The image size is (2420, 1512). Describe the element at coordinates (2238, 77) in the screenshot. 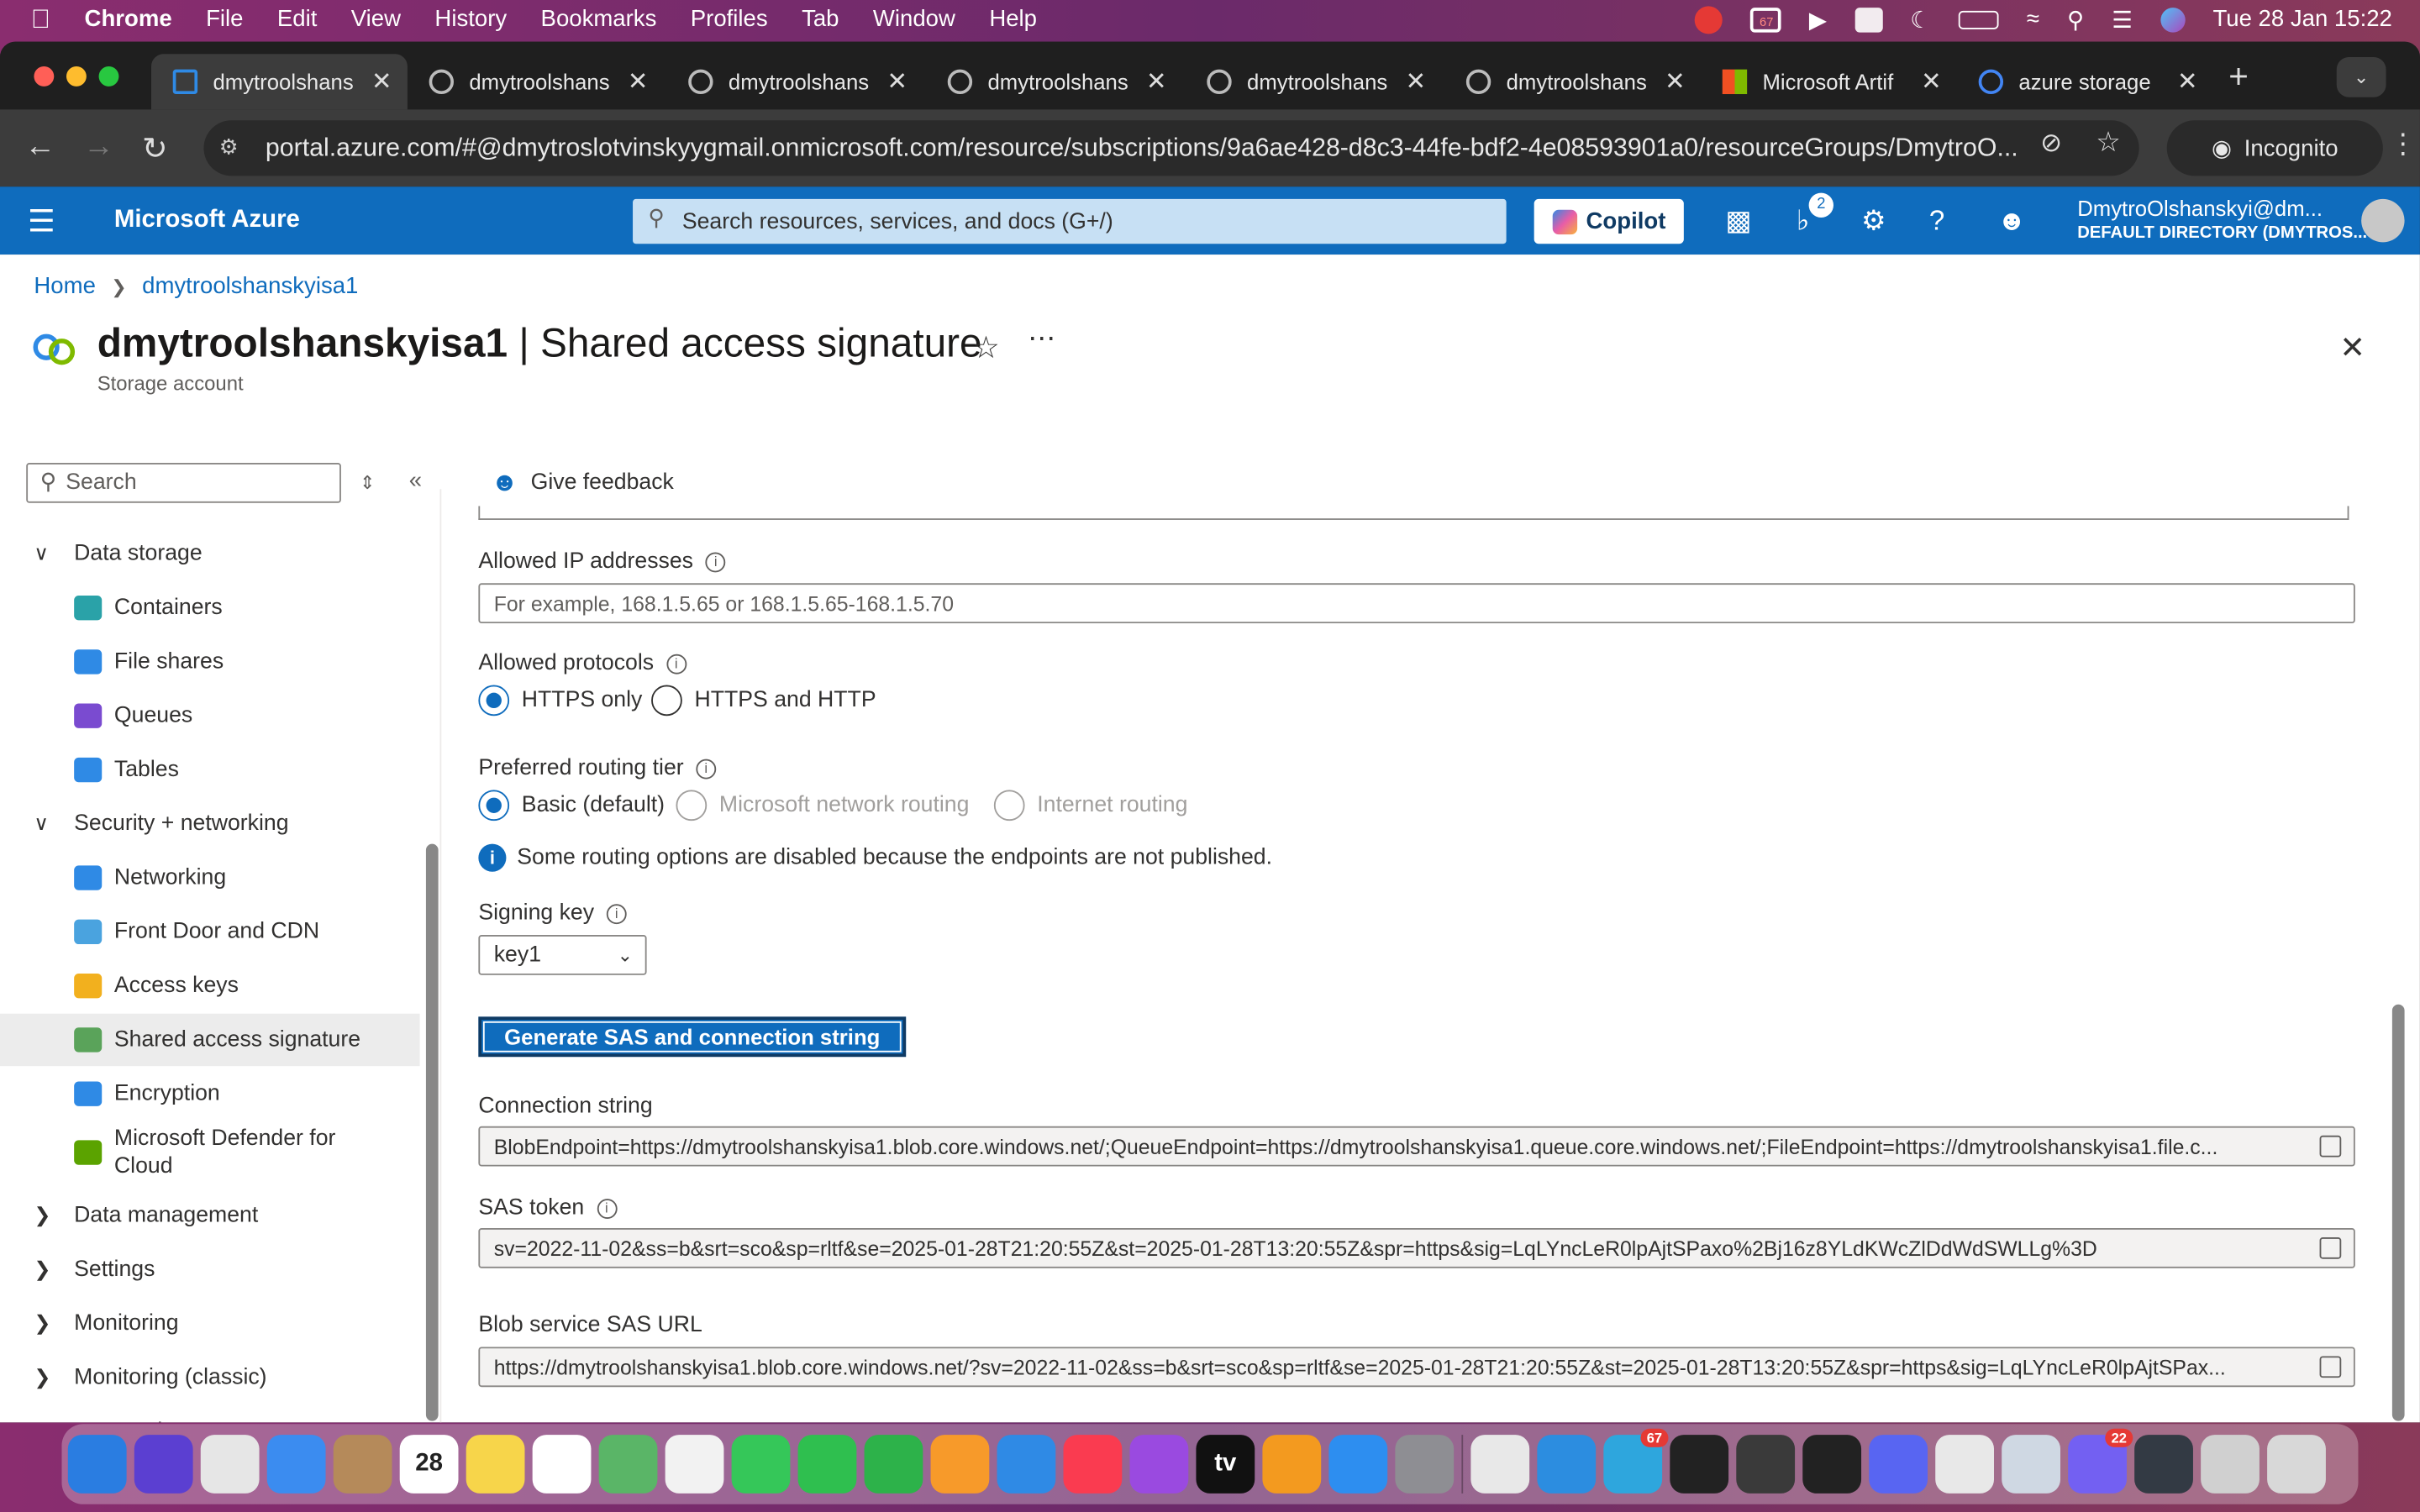

I see `new-tab-icon: +` at that location.